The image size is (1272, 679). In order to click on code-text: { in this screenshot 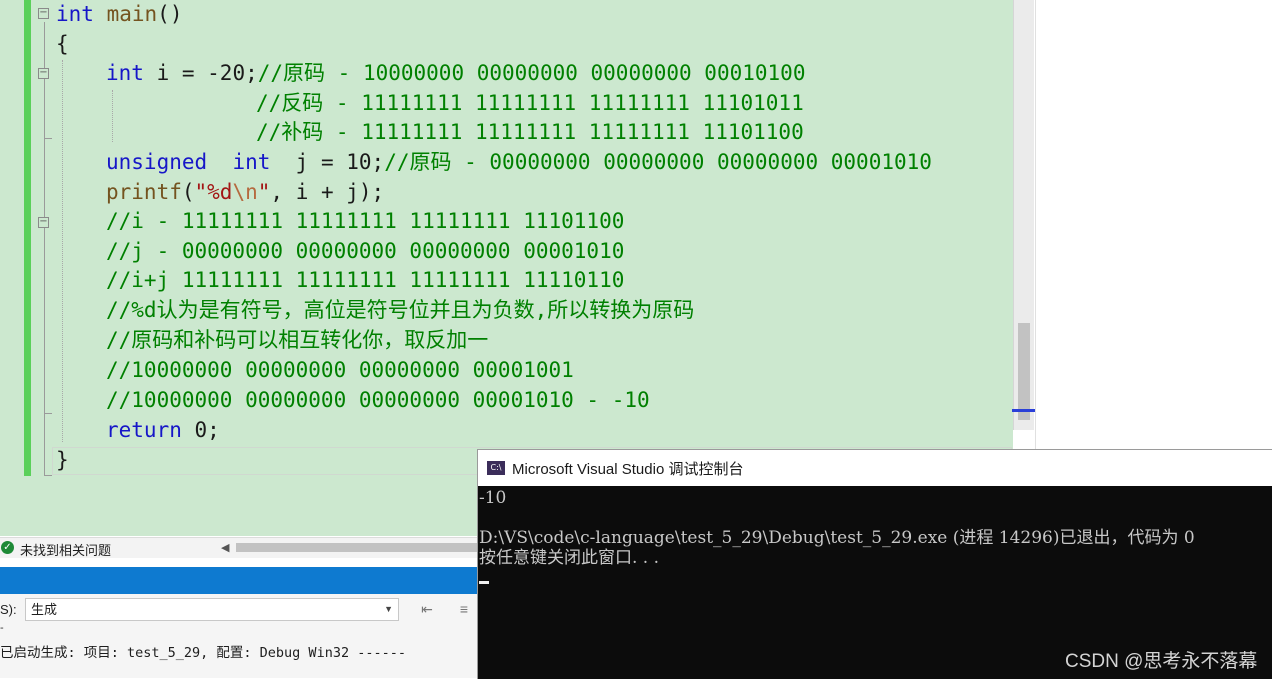, I will do `click(62, 44)`.